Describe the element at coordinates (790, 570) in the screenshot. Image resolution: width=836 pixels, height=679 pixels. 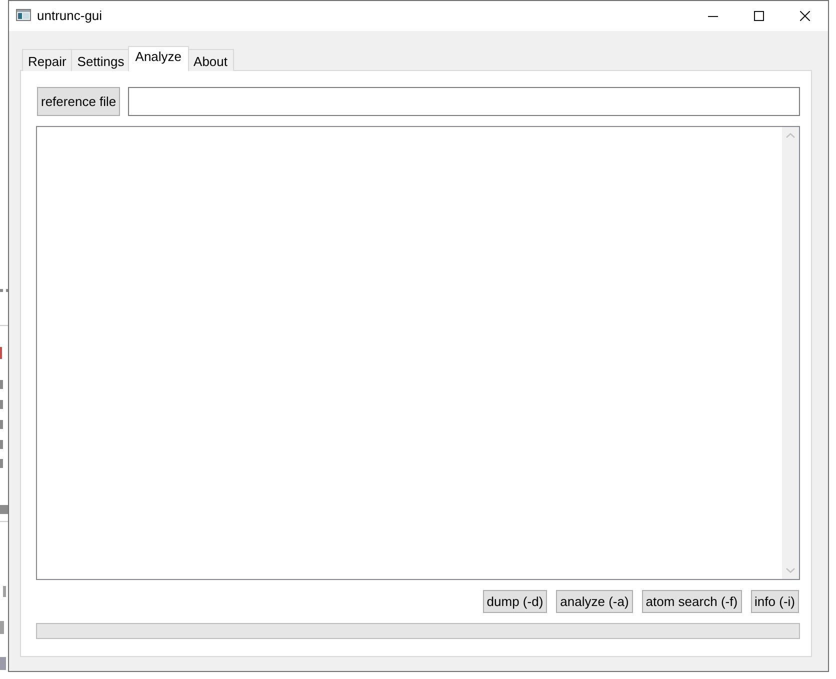
I see `scroll-down-icon` at that location.